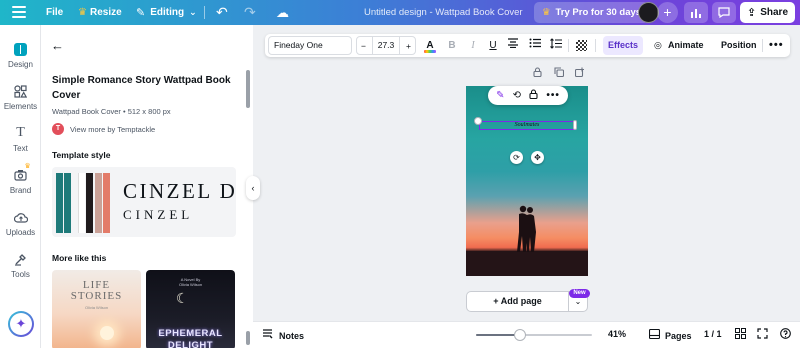  Describe the element at coordinates (452, 45) in the screenshot. I see `bold-button: B` at that location.